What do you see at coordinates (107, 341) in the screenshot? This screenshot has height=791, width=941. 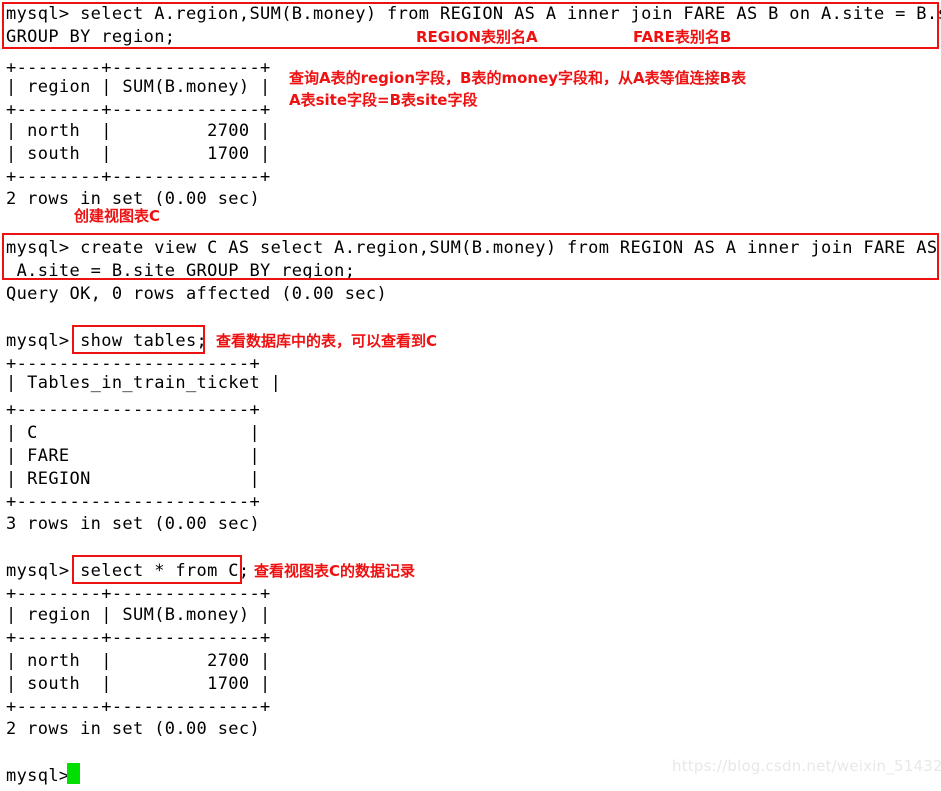 I see `terminal-line: mysql> show tables;` at bounding box center [107, 341].